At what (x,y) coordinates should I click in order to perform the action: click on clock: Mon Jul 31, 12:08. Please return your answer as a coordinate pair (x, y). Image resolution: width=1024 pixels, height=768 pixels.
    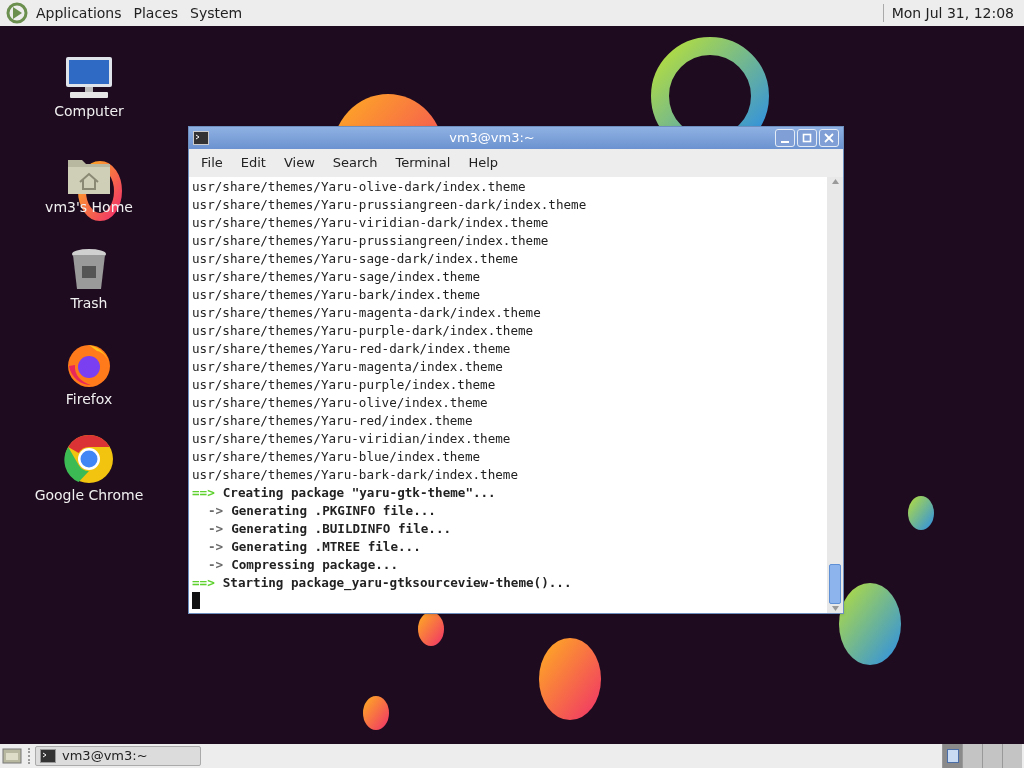
    Looking at the image, I should click on (952, 13).